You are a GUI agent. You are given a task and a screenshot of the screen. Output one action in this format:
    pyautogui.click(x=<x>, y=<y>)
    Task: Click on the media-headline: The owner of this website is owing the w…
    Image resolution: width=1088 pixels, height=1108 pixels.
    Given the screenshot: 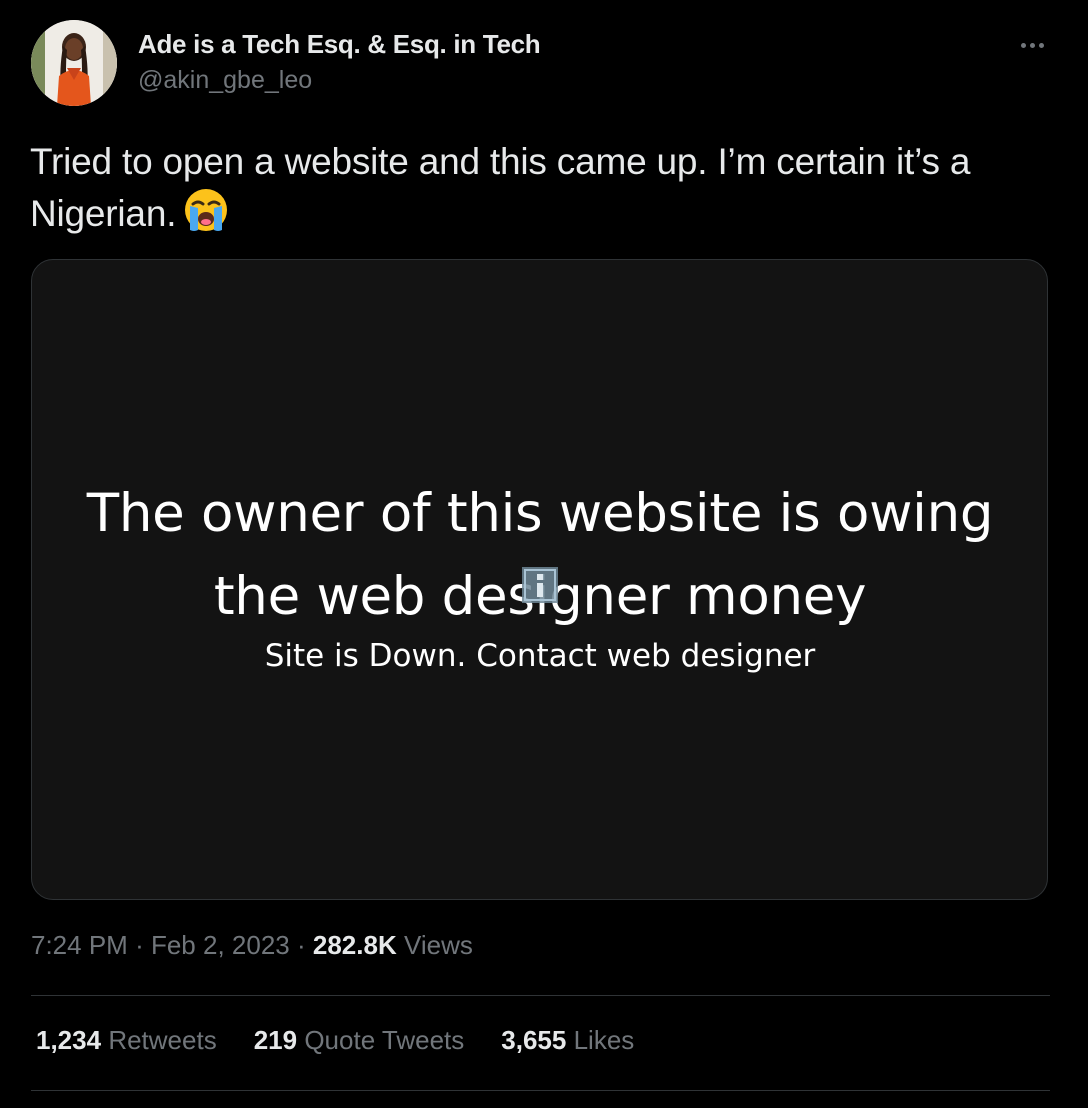 What is the action you would take?
    pyautogui.click(x=540, y=555)
    